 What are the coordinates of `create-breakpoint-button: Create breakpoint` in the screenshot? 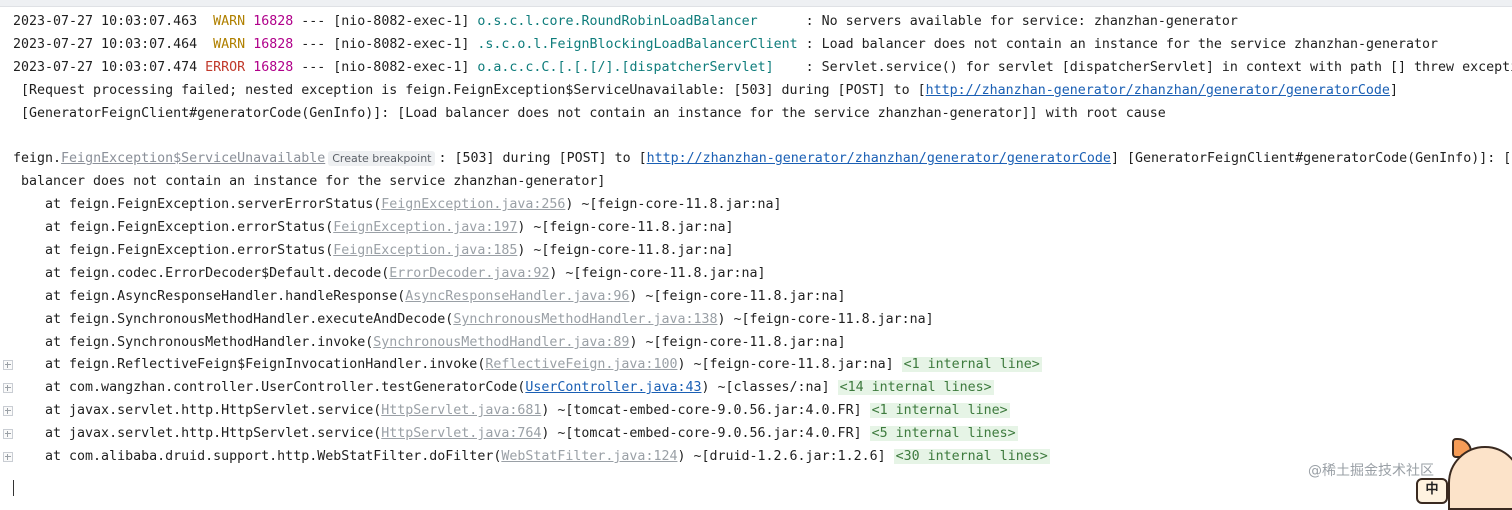 It's located at (382, 158).